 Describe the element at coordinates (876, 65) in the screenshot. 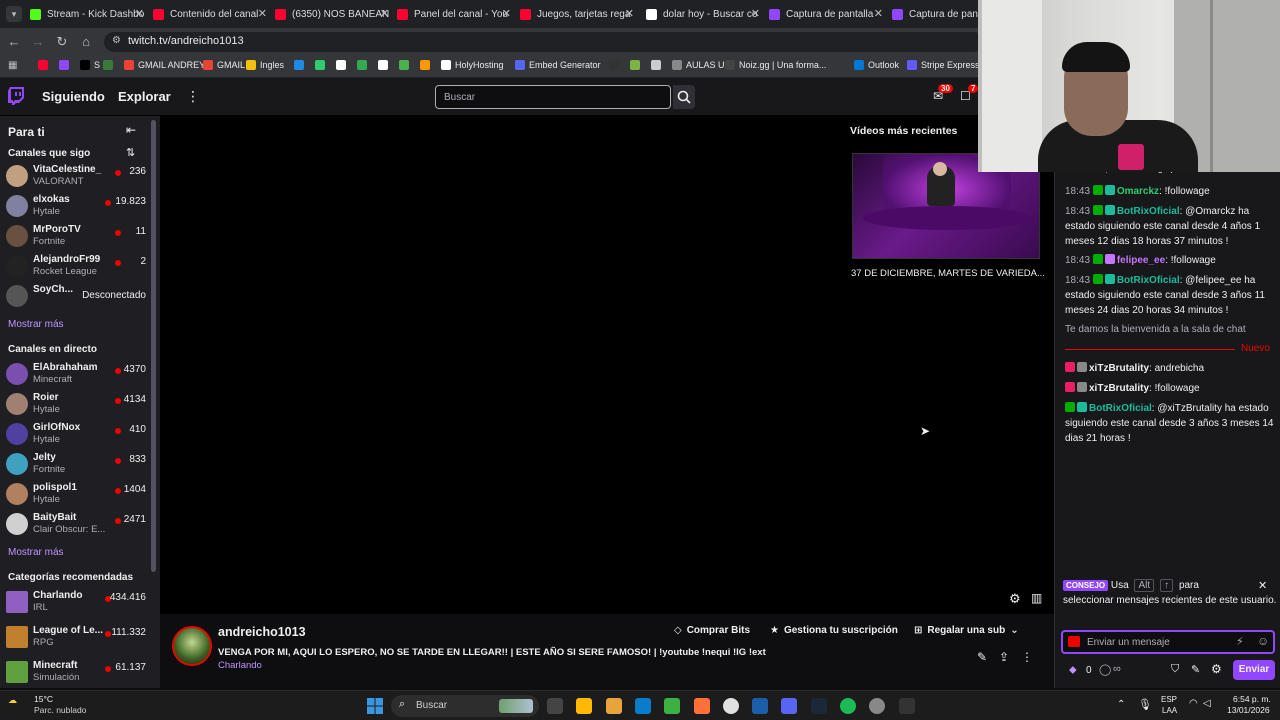

I see `bookmark-item: Outlook` at that location.